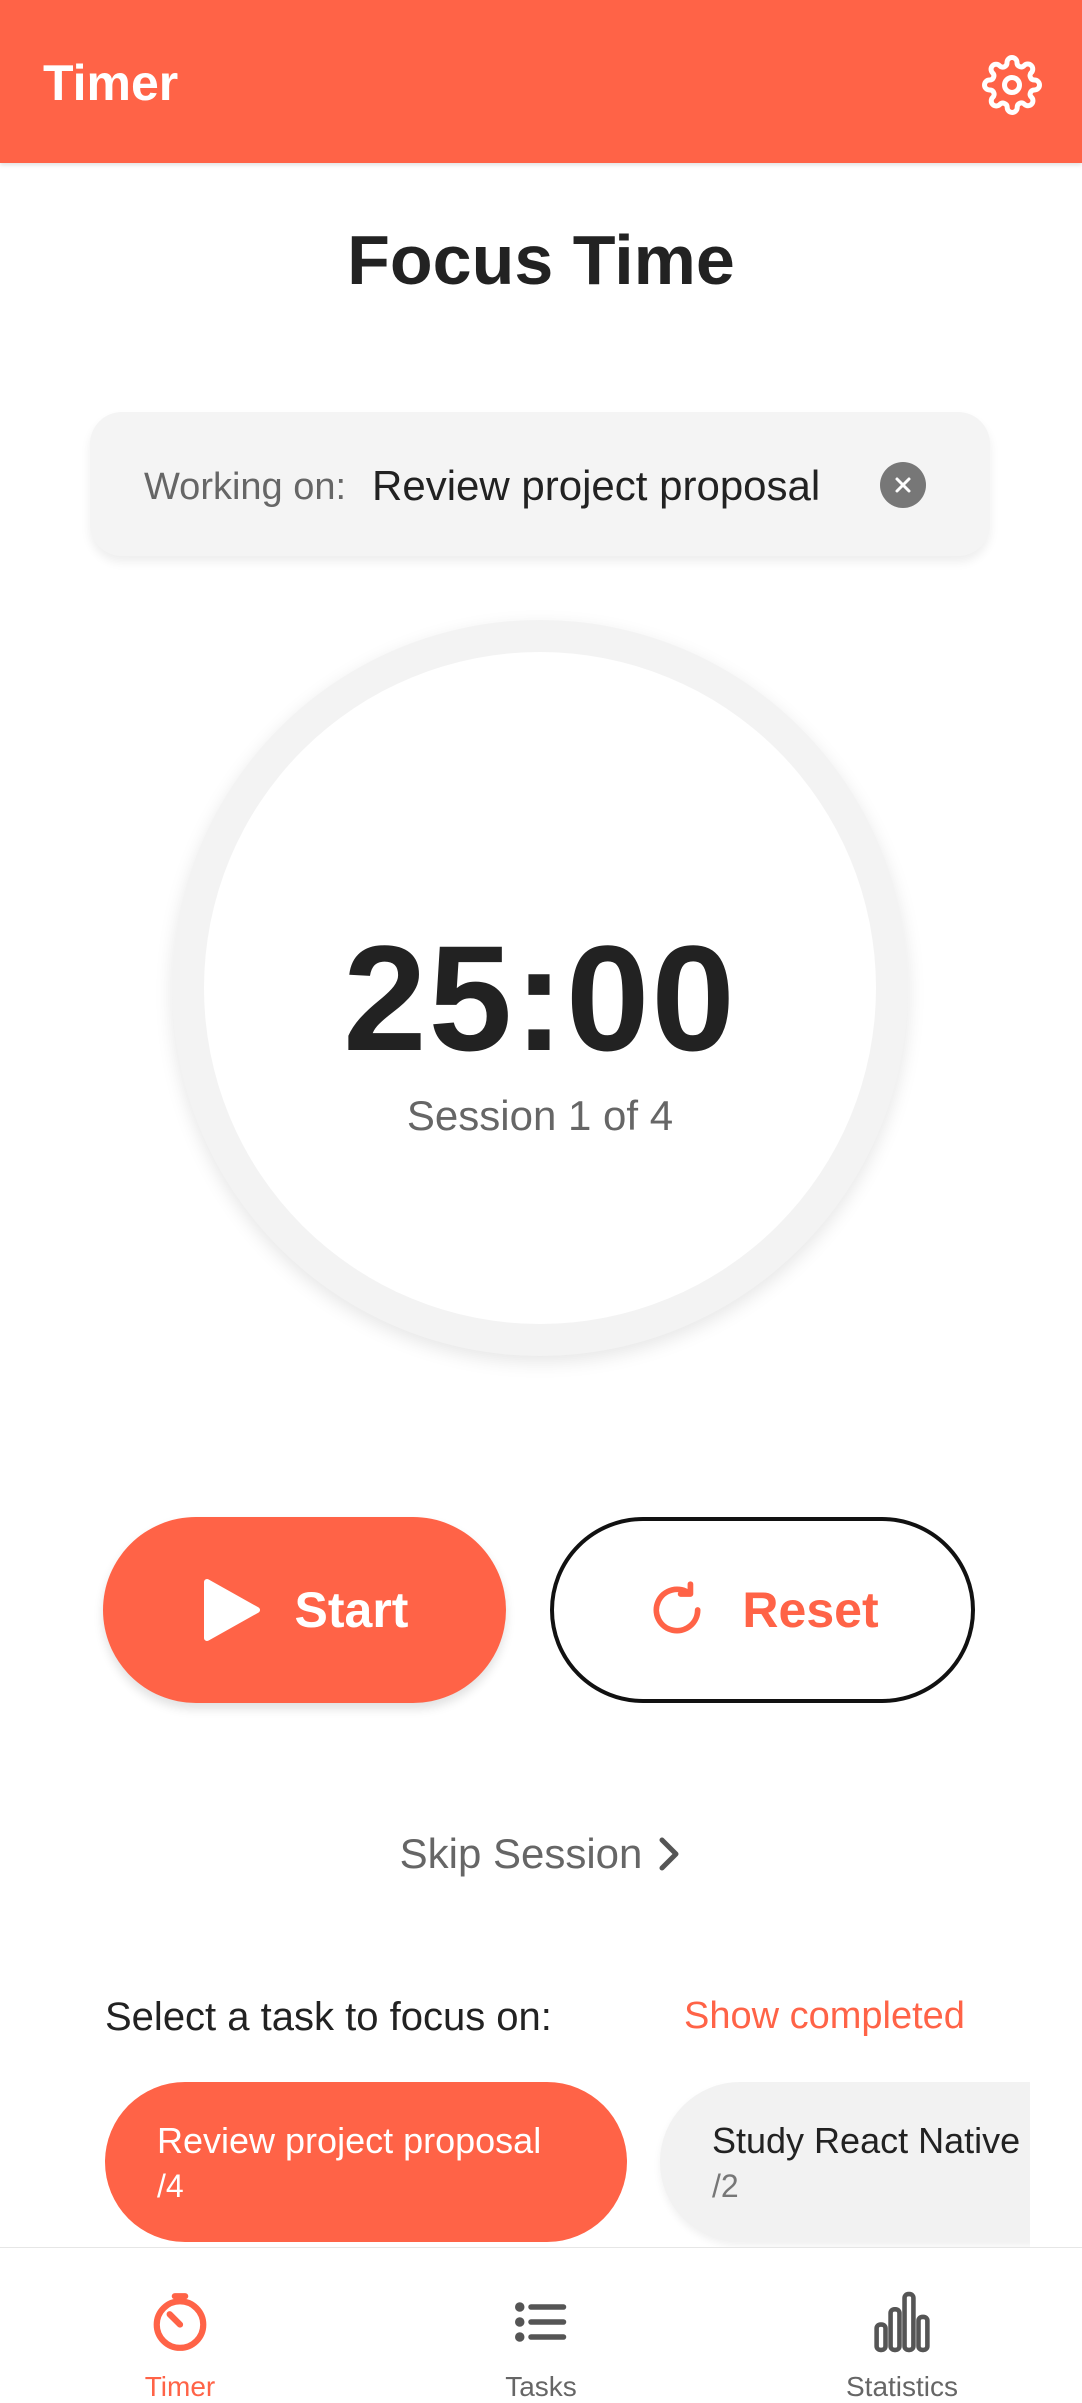  What do you see at coordinates (541, 2386) in the screenshot?
I see `tab-tasks-label: Tasks` at bounding box center [541, 2386].